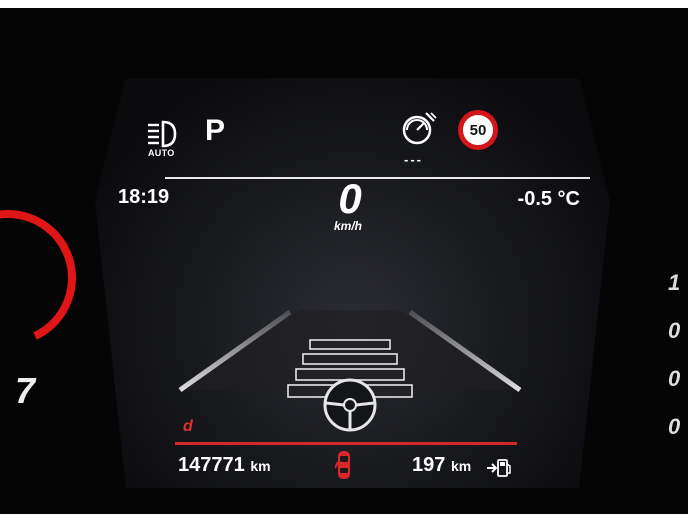 The image size is (688, 520). I want to click on drive-mode-indicator: d, so click(188, 426).